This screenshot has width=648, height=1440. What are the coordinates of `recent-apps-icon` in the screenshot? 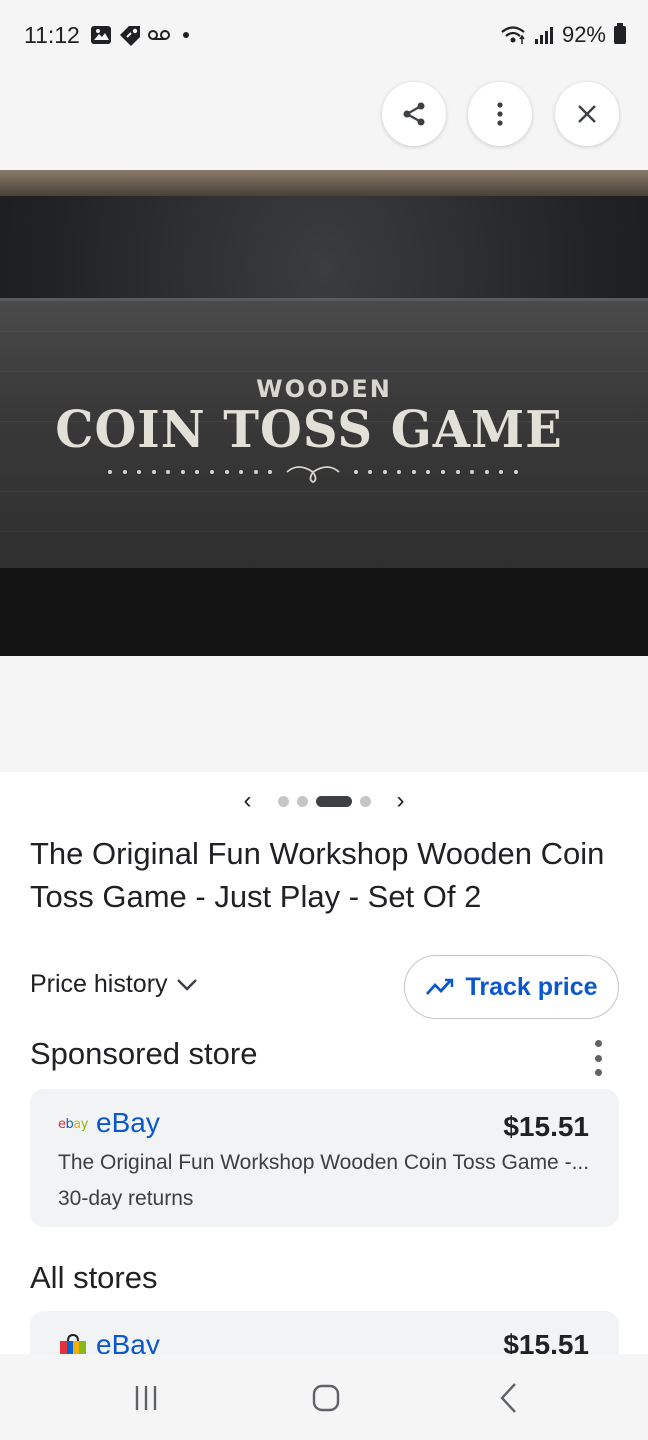 It's located at (146, 1398).